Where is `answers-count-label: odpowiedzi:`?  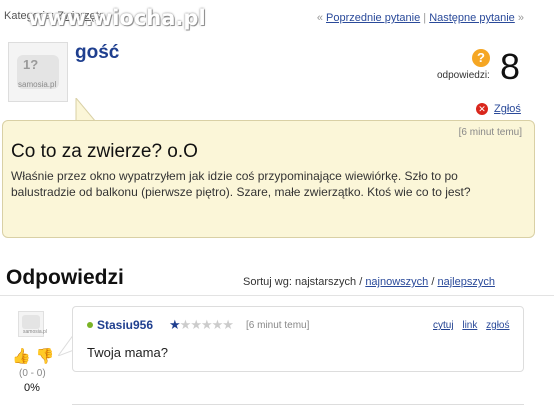 answers-count-label: odpowiedzi: is located at coordinates (463, 75).